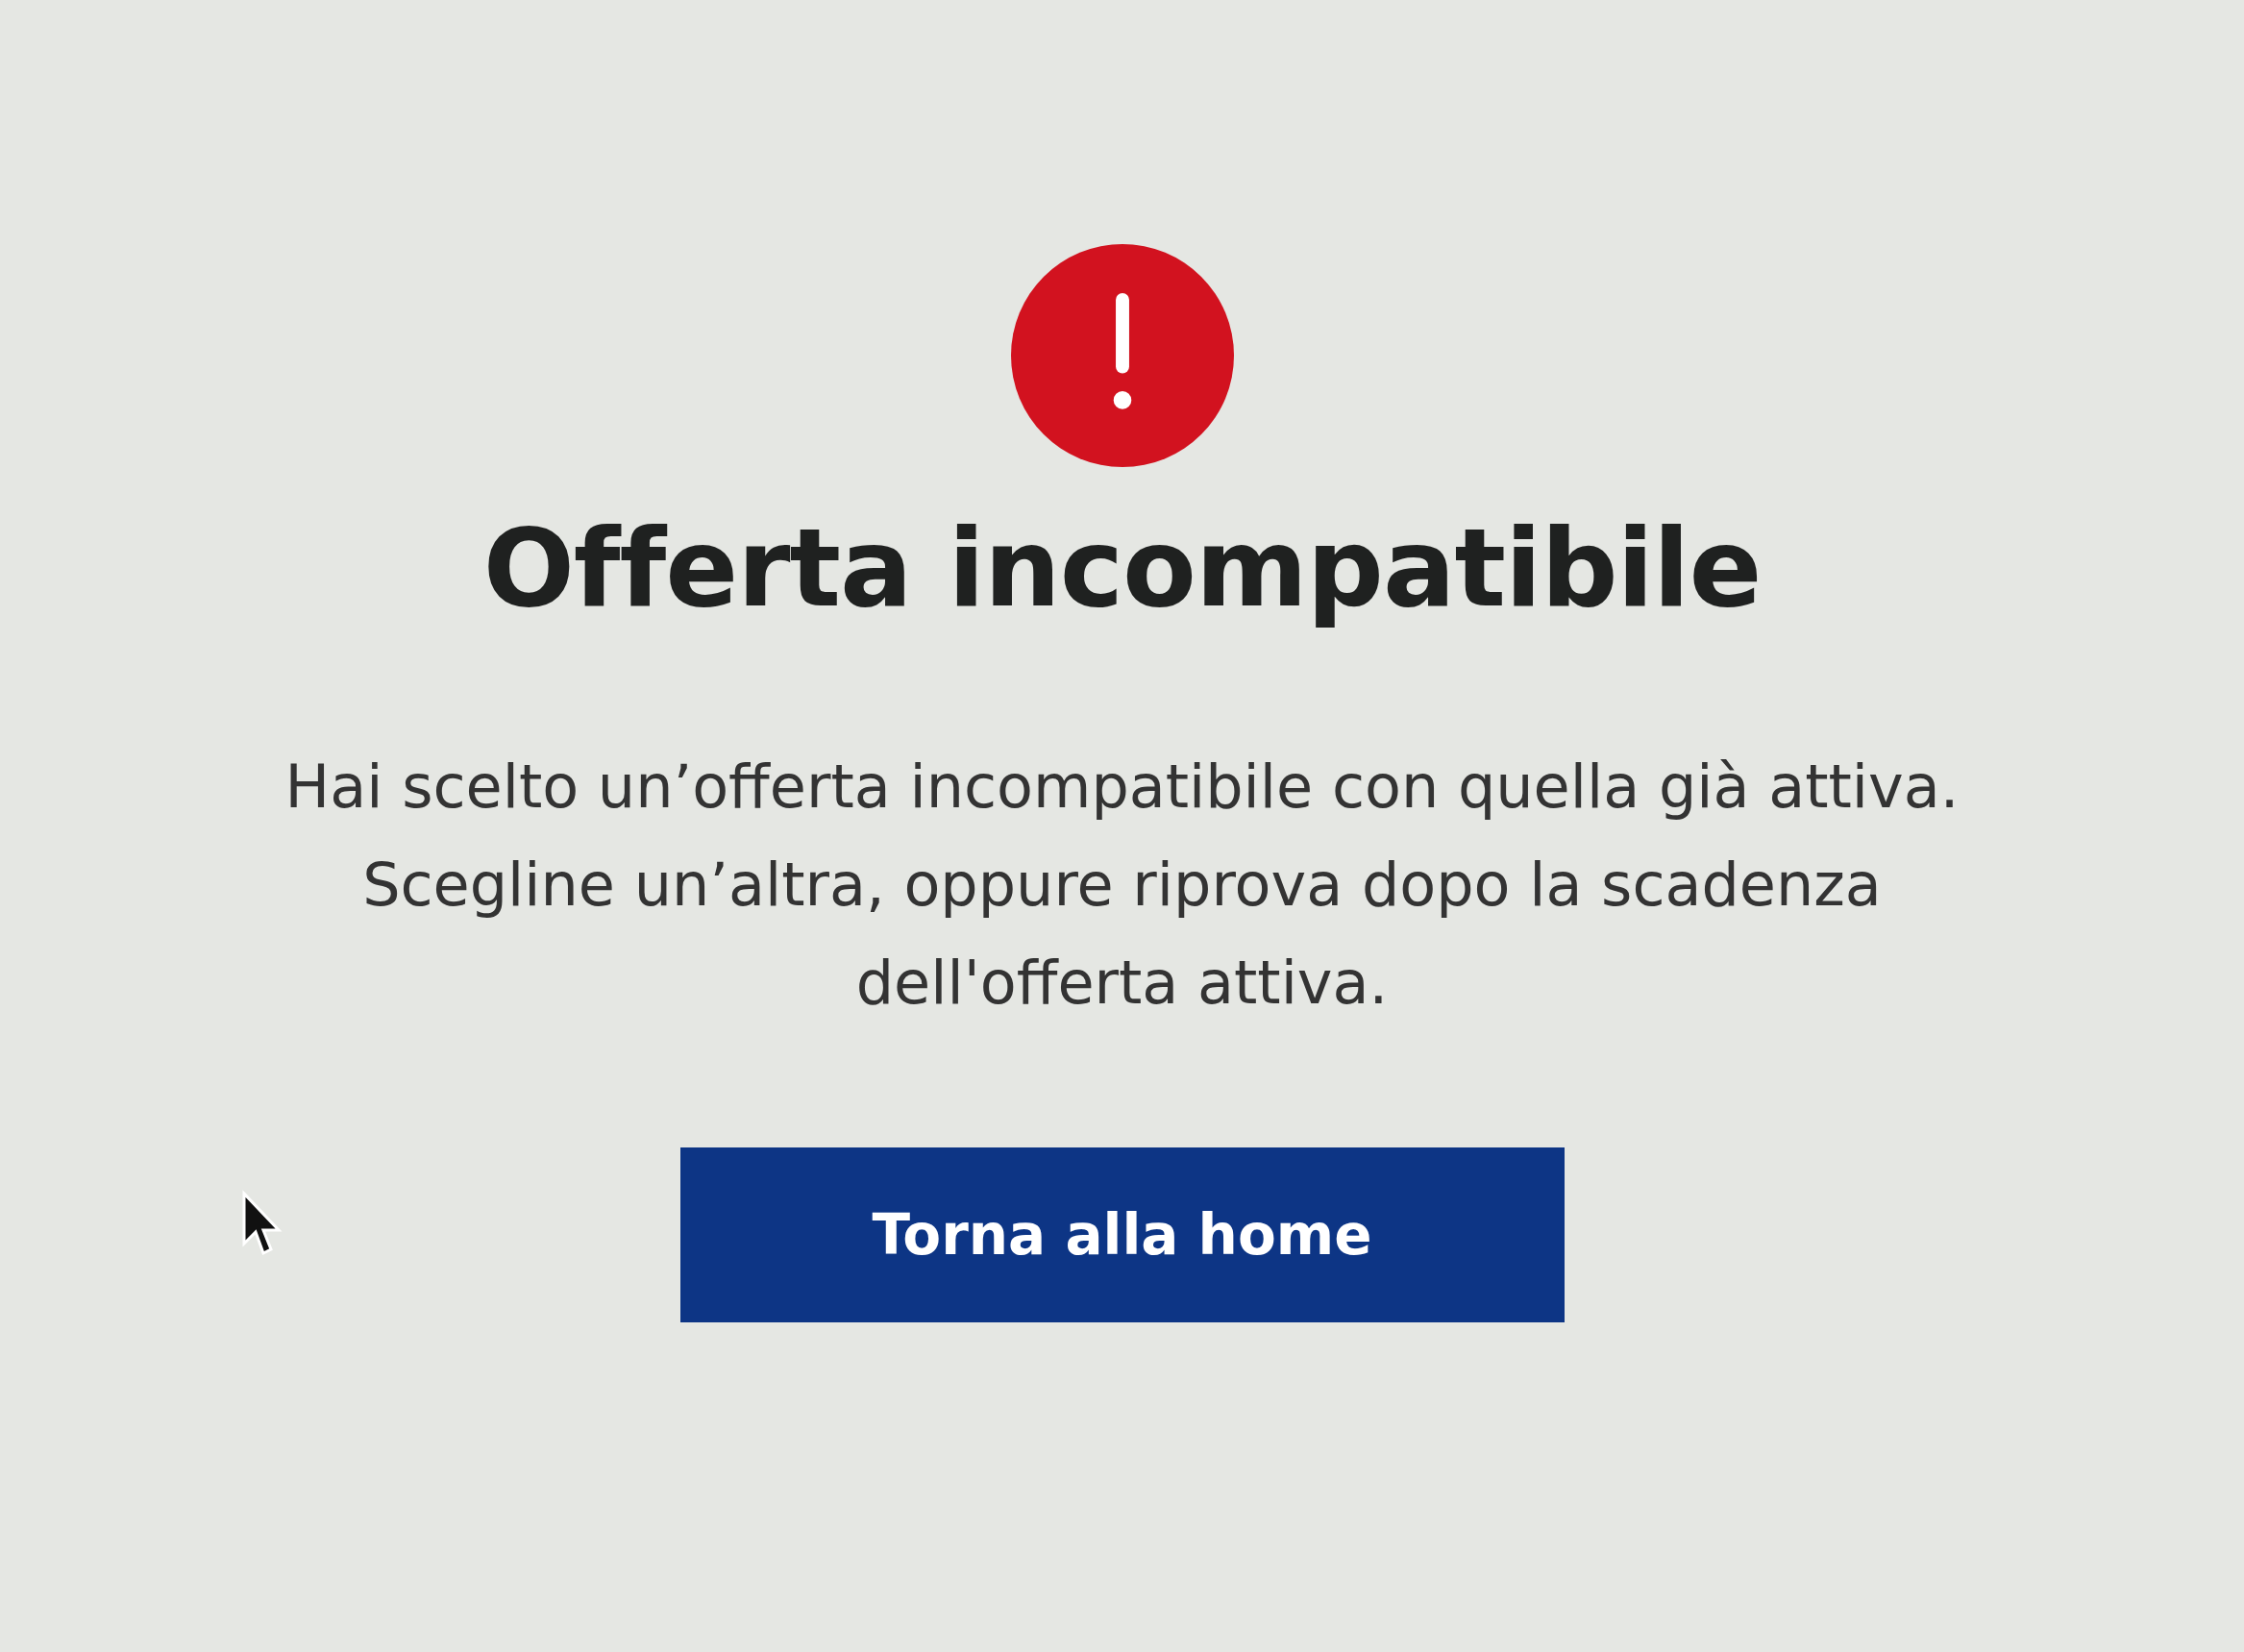 The image size is (2244, 1652). What do you see at coordinates (1122, 885) in the screenshot?
I see `message-text: Hai scelto un’offerta incompatibile con quella già attiva. Scegline un’altra, oppure riprova dopo la scadenza dell'offerta attiva.` at bounding box center [1122, 885].